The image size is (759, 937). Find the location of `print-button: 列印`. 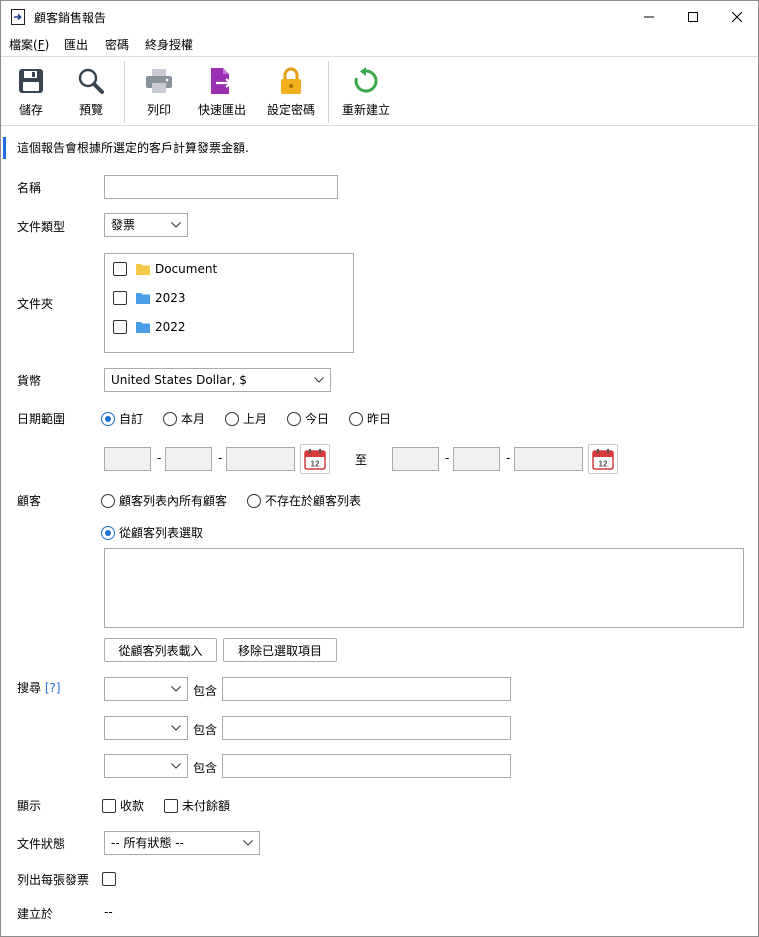

print-button: 列印 is located at coordinates (159, 91).